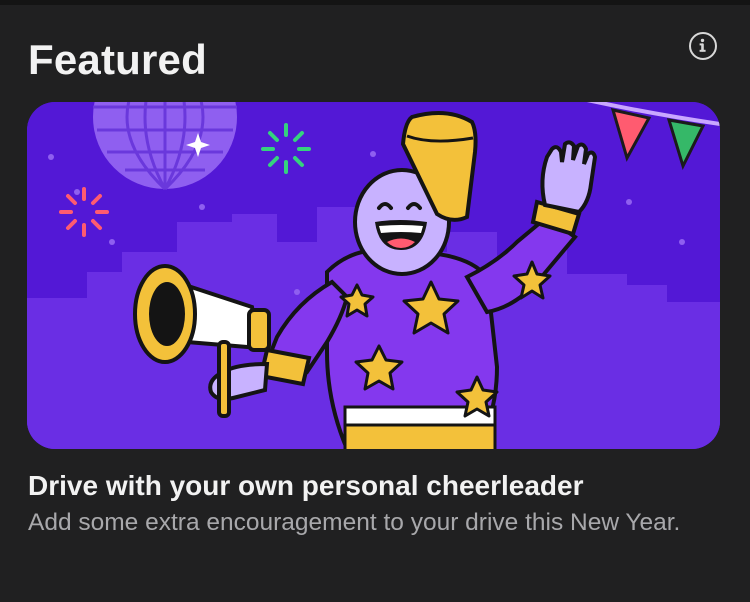  What do you see at coordinates (703, 46) in the screenshot?
I see `info-icon` at bounding box center [703, 46].